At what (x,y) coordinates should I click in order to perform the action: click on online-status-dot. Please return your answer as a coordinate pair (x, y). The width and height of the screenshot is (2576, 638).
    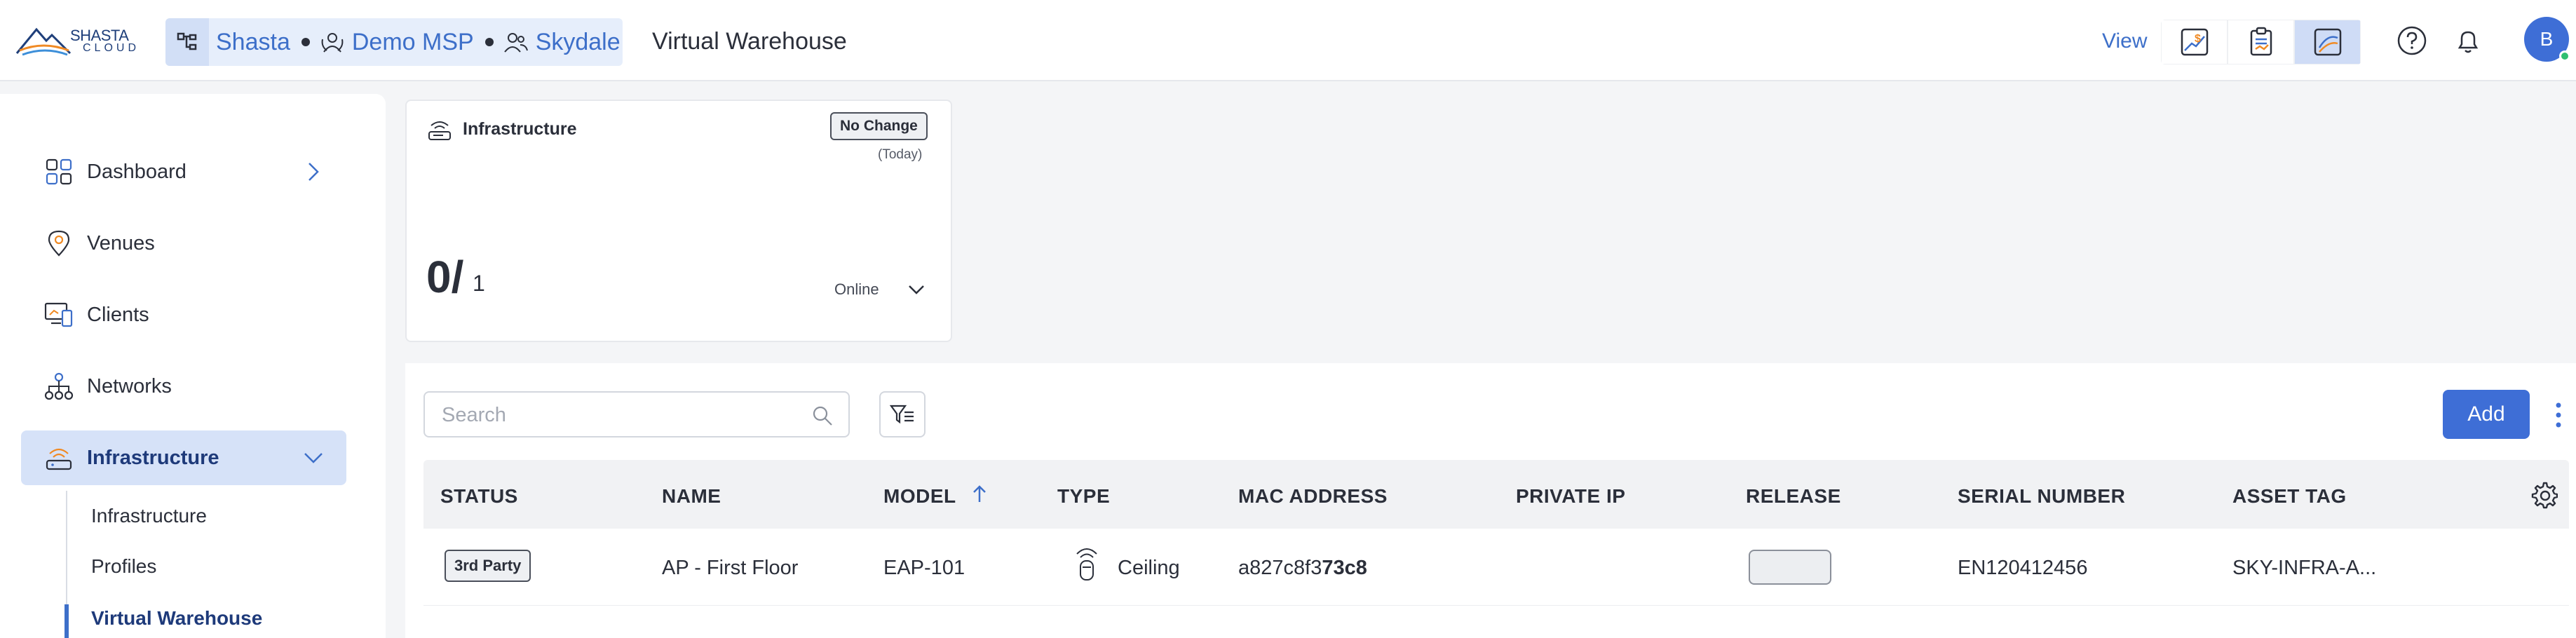
    Looking at the image, I should click on (2564, 56).